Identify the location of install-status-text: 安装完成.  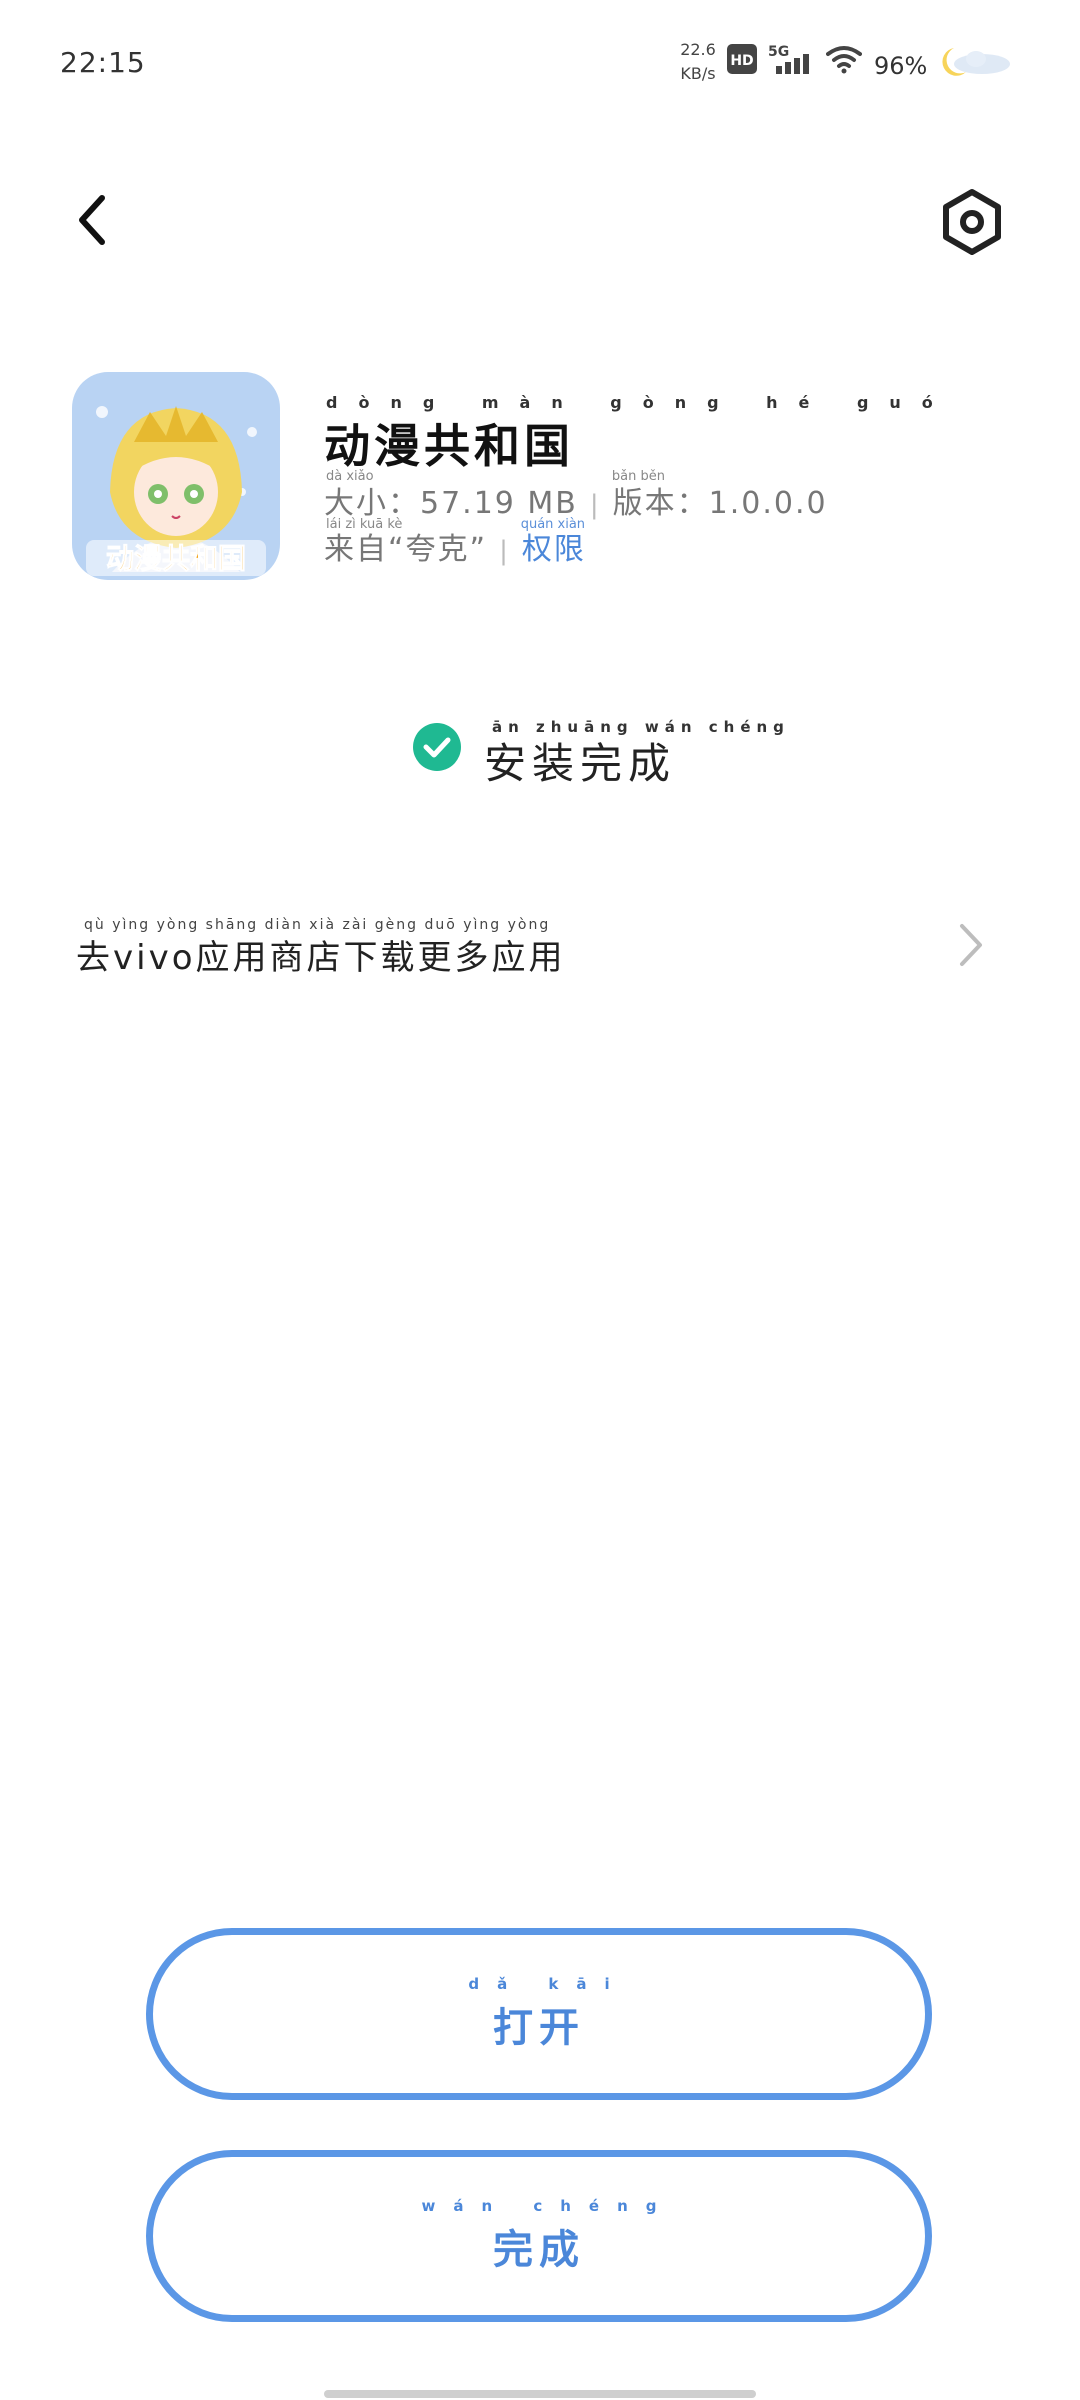
(580, 763).